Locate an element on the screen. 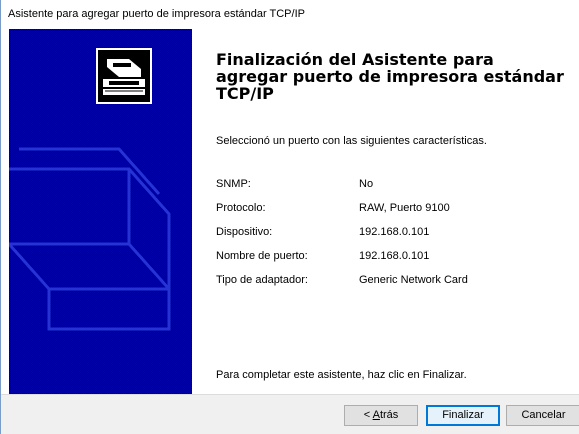 The height and width of the screenshot is (434, 579). property-label: SNMP: is located at coordinates (233, 184).